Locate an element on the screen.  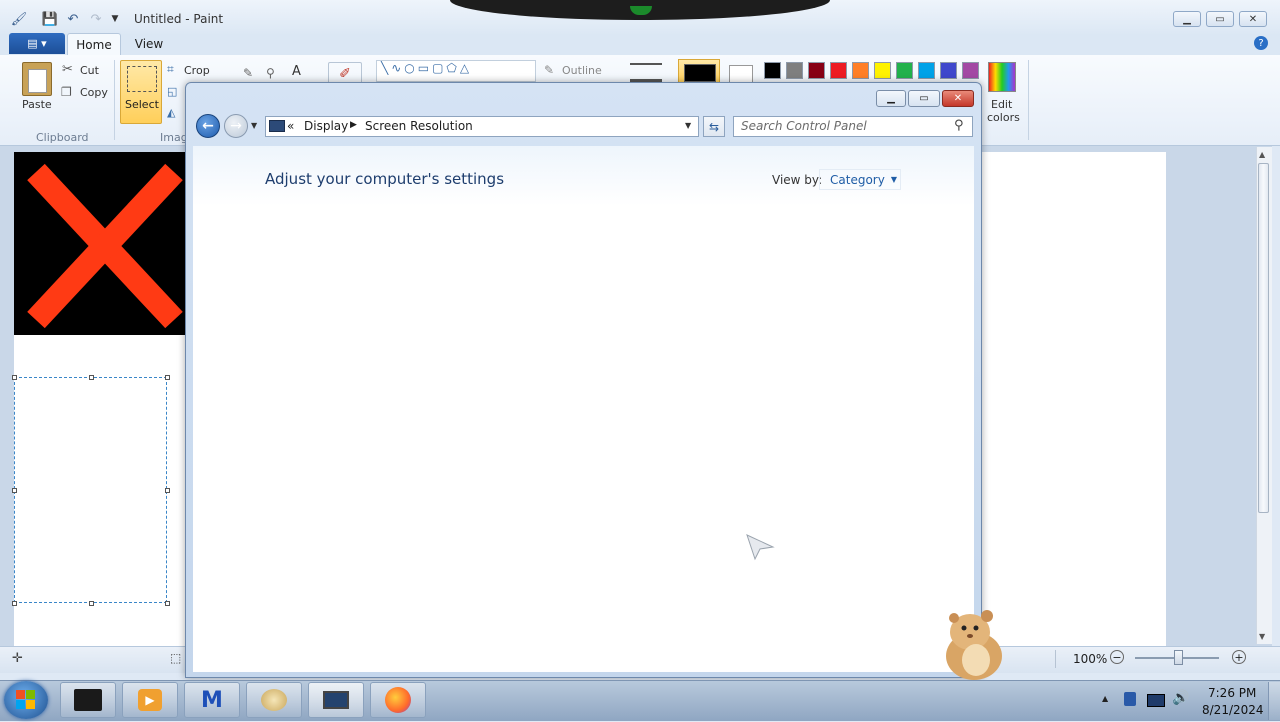
address-dropdown-icon: ▼ is located at coordinates (688, 125).